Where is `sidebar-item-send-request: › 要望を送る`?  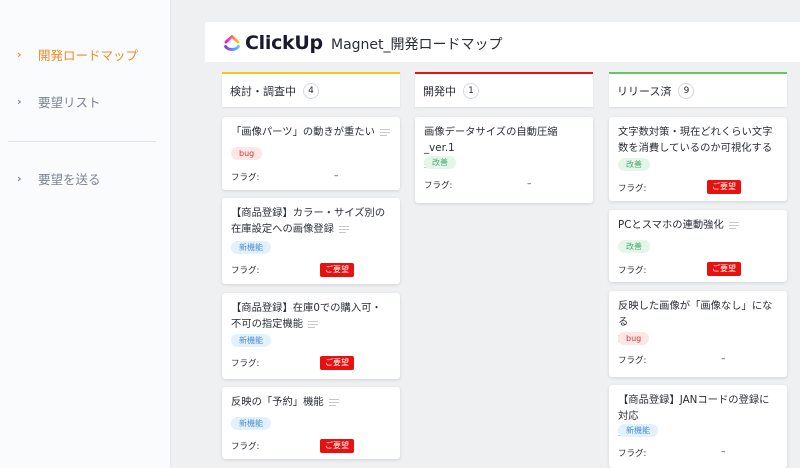 sidebar-item-send-request: › 要望を送る is located at coordinates (85, 178).